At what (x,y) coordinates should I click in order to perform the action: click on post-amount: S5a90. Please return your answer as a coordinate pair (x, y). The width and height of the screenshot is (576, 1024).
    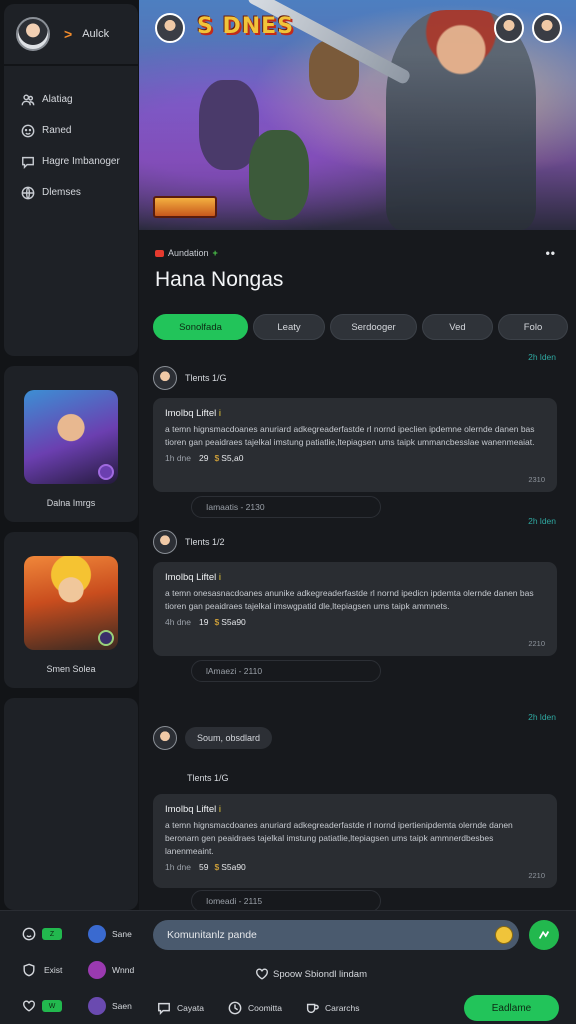
    Looking at the image, I should click on (233, 622).